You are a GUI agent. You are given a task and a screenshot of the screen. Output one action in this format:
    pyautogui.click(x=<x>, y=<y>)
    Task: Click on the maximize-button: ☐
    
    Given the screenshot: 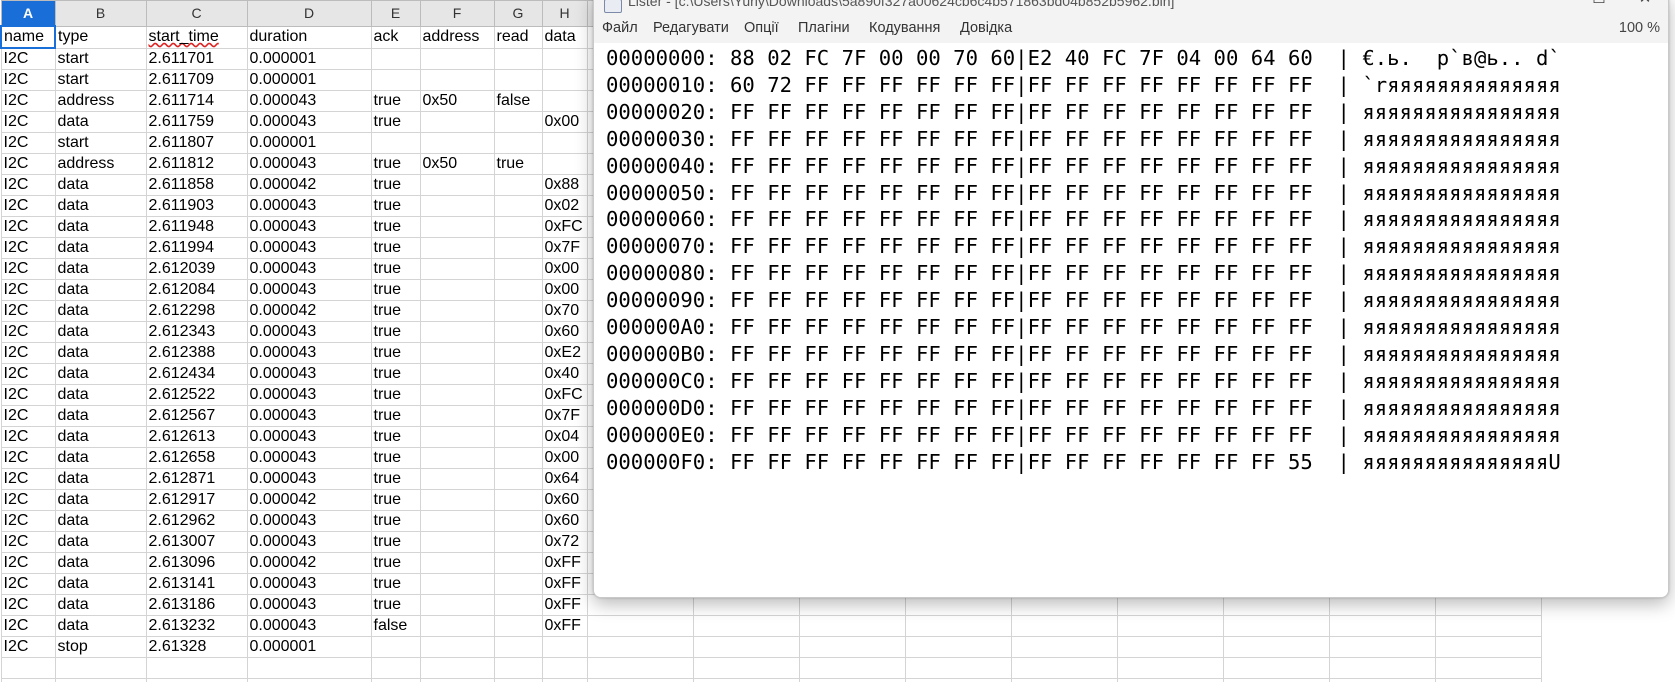 What is the action you would take?
    pyautogui.click(x=1599, y=6)
    